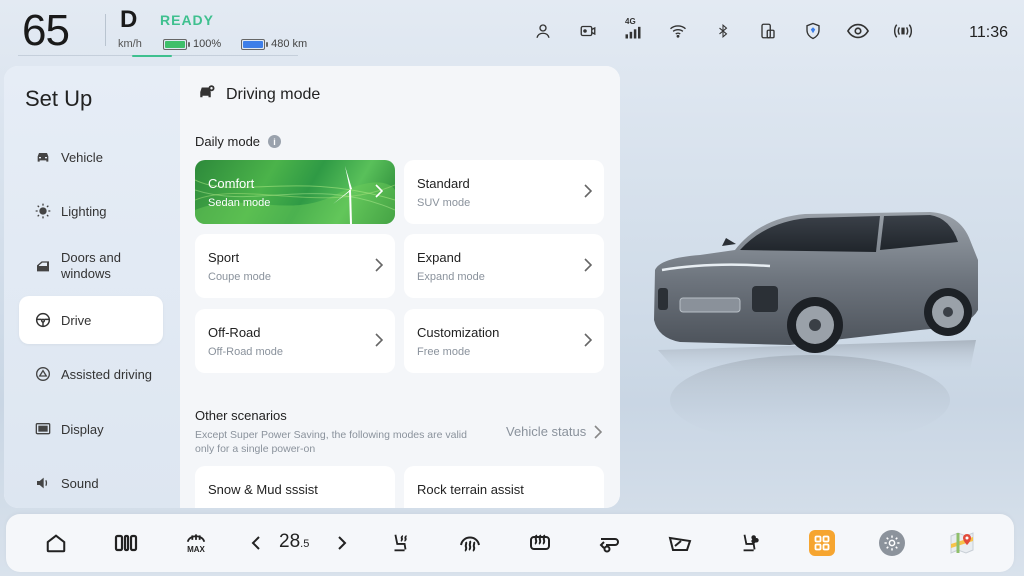 The image size is (1024, 576). What do you see at coordinates (43, 157) in the screenshot?
I see `car-icon` at bounding box center [43, 157].